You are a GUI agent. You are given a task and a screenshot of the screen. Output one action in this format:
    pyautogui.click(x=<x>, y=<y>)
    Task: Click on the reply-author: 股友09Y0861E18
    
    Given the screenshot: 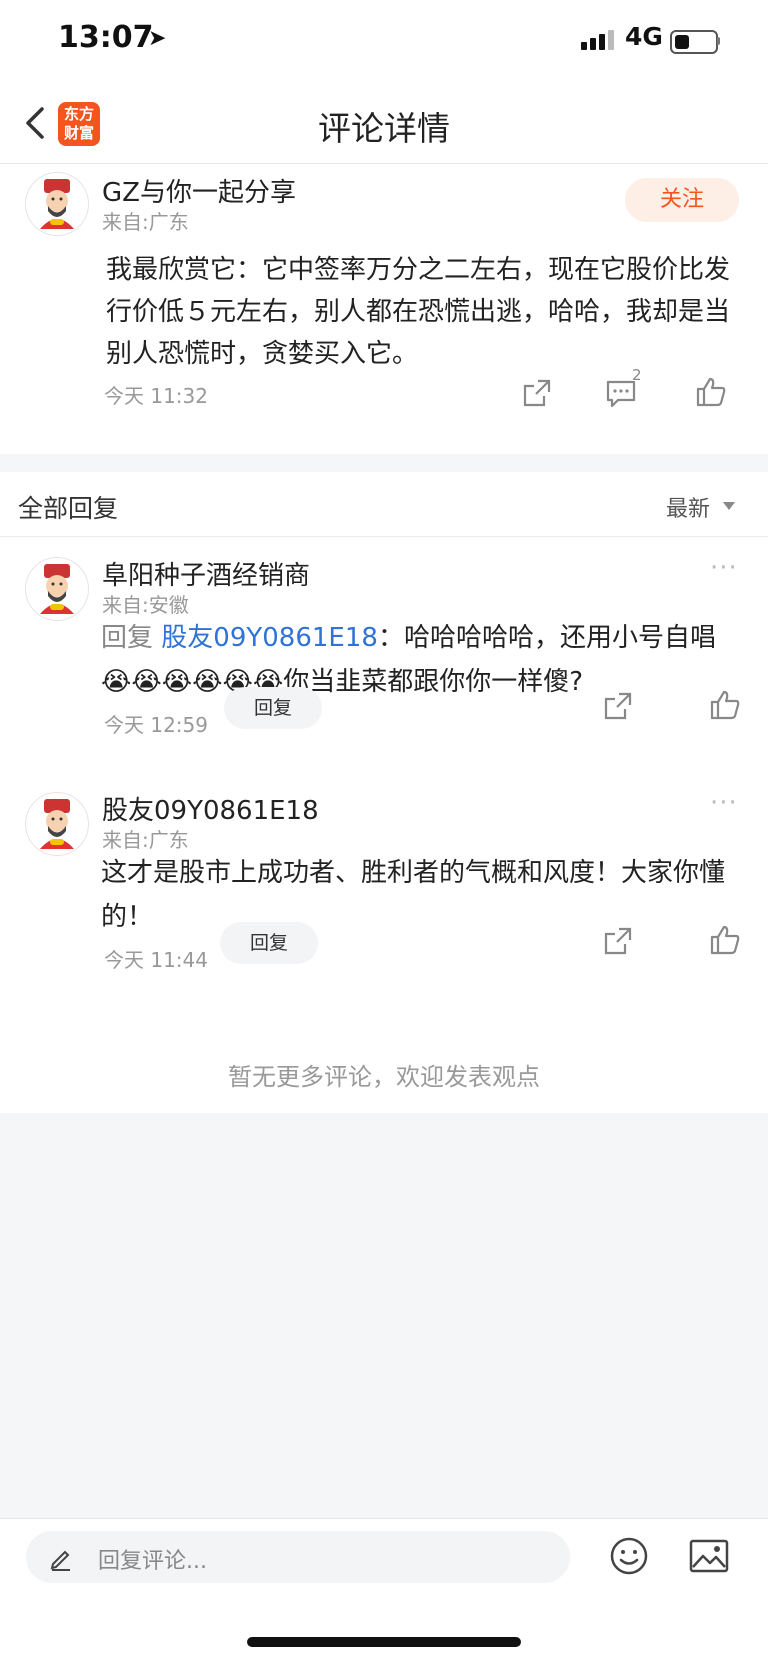 What is the action you would take?
    pyautogui.click(x=210, y=808)
    